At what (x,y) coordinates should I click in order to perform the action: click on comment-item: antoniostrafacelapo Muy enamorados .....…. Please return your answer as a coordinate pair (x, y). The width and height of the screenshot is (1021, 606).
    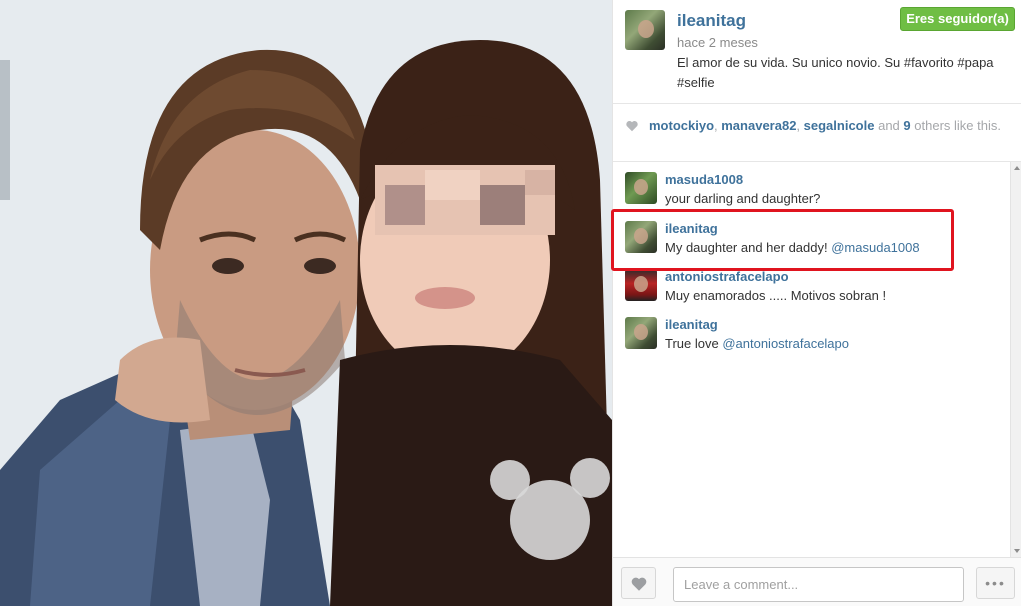
    Looking at the image, I should click on (811, 281).